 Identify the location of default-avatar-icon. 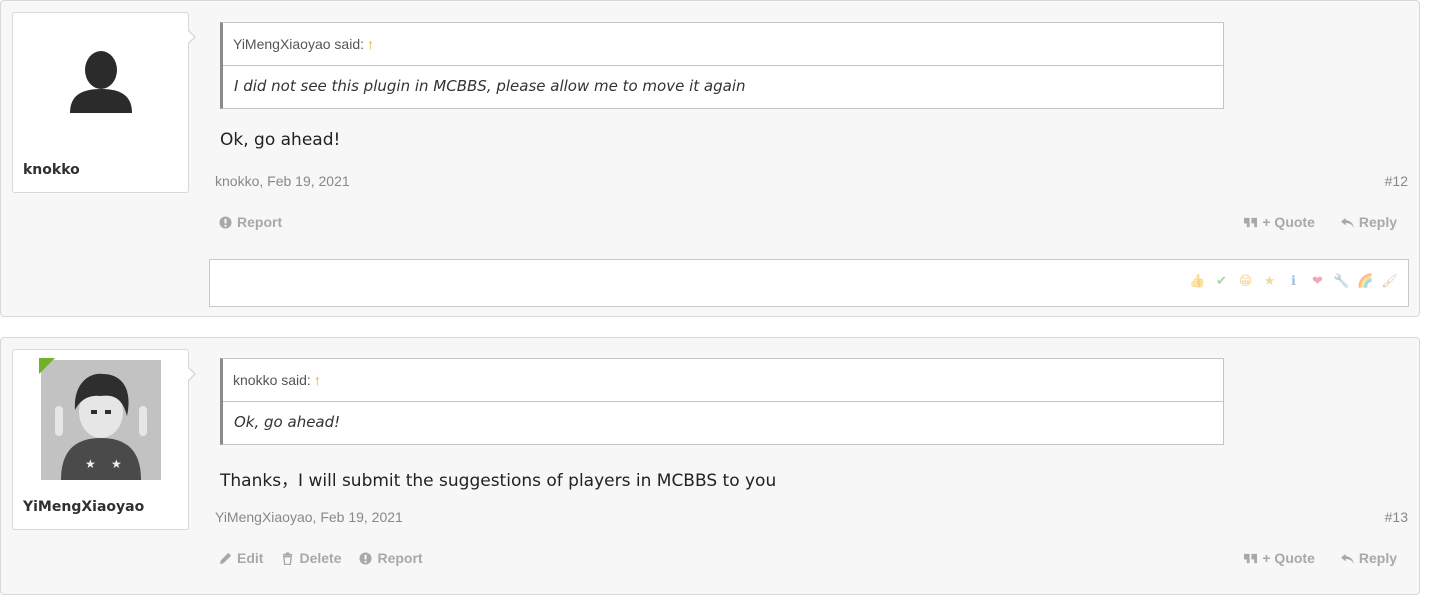
(101, 82).